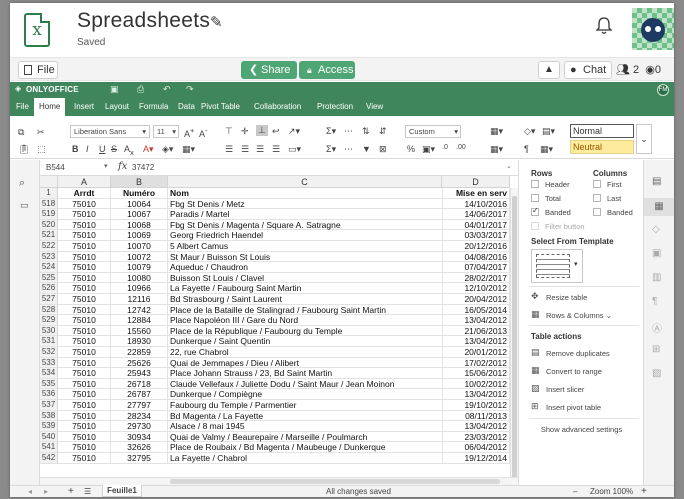 This screenshot has height=499, width=684. What do you see at coordinates (189, 132) in the screenshot?
I see `increase-font-icon: A+` at bounding box center [189, 132].